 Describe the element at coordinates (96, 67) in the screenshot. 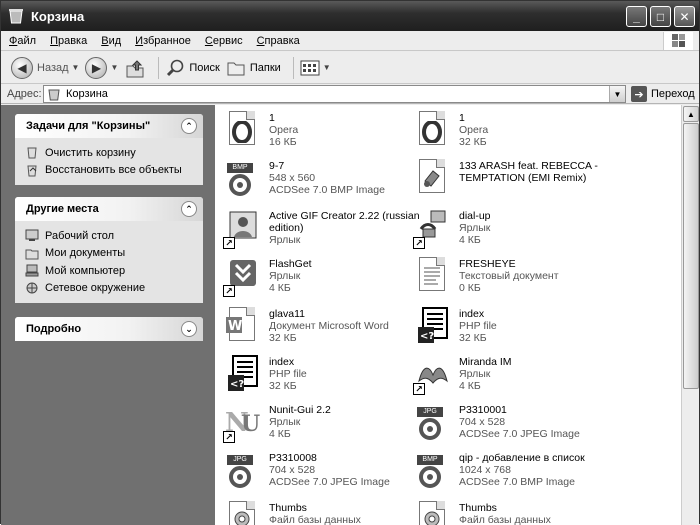

I see `forward-arrow-icon: ▶` at that location.